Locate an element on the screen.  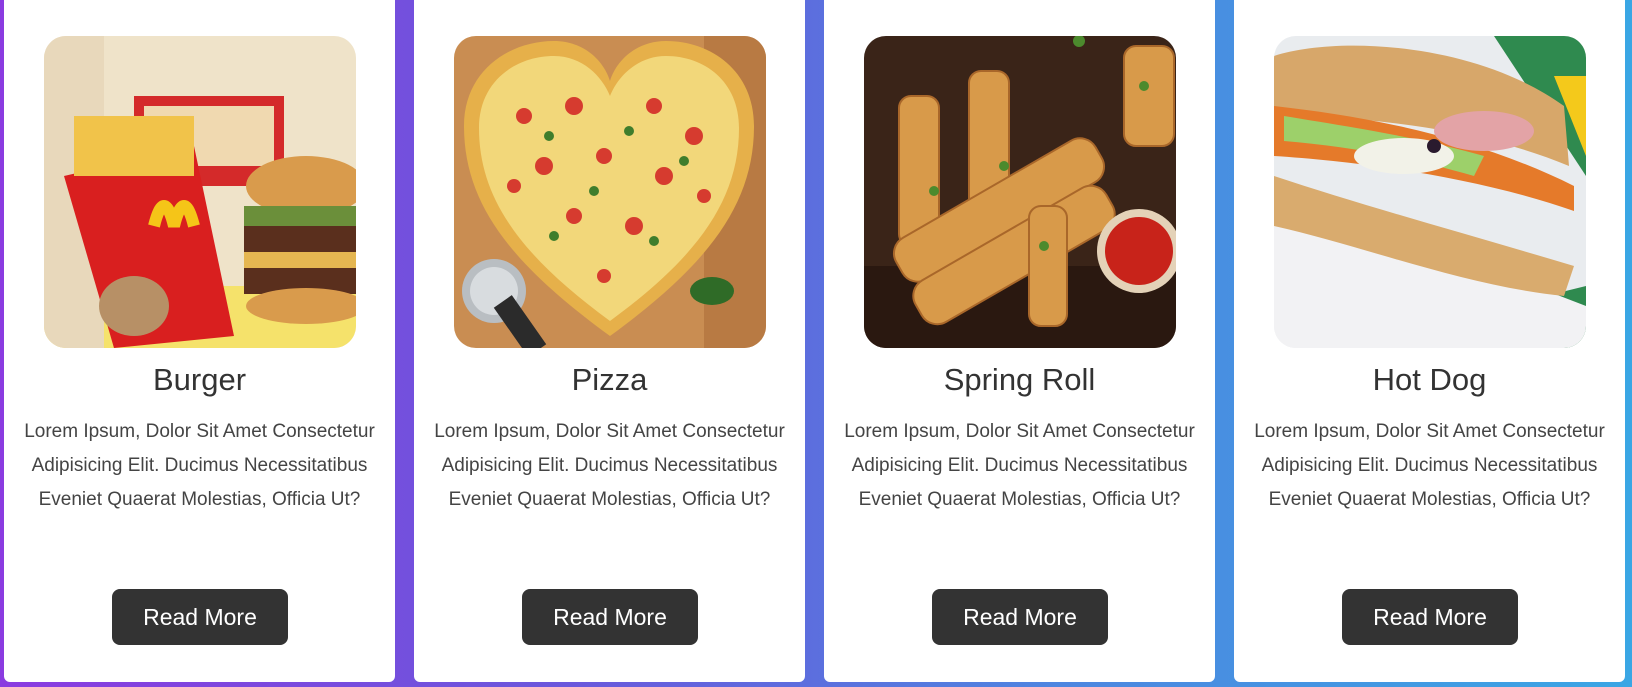
burger-fries-image is located at coordinates (200, 192).